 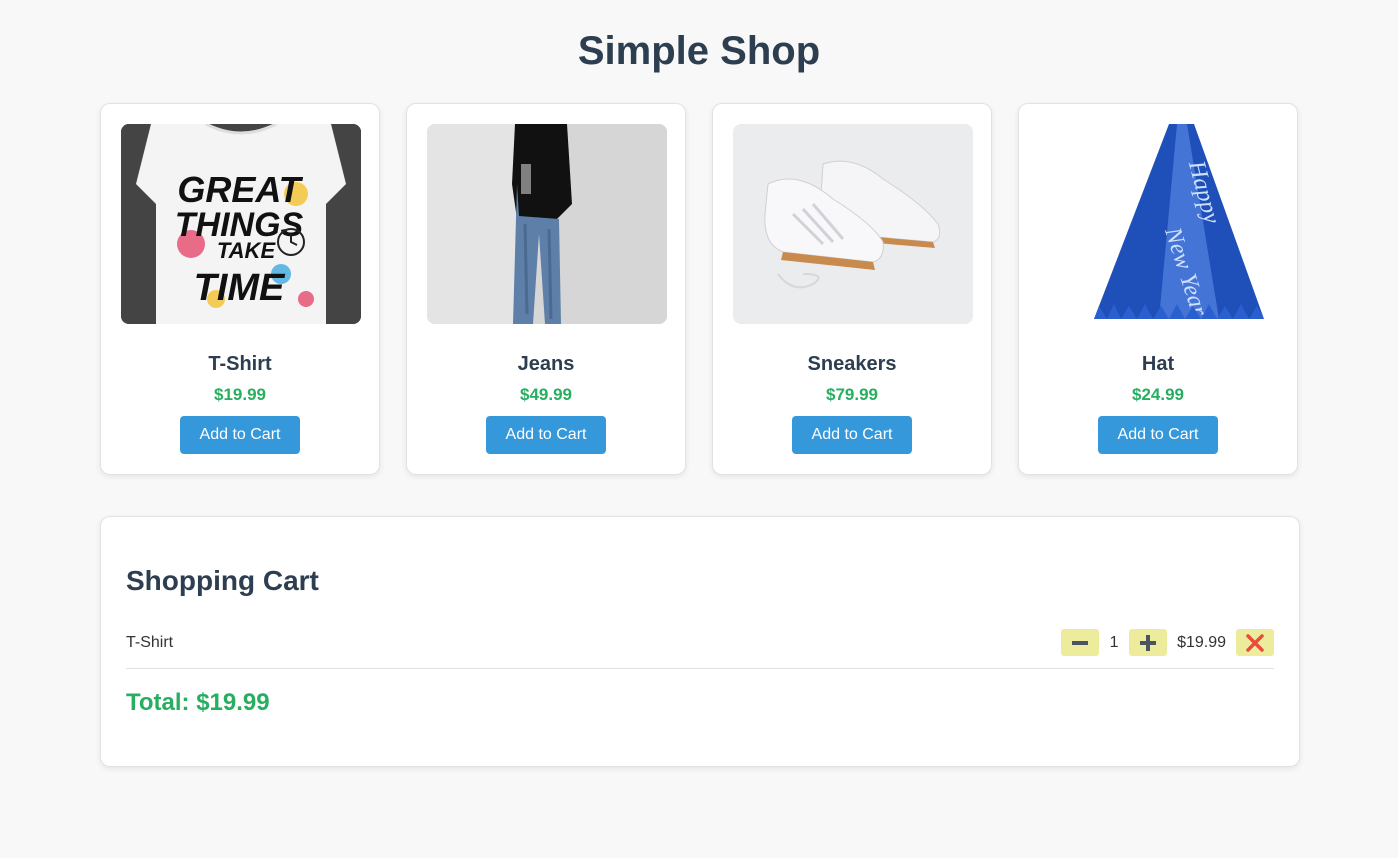 I want to click on add-to-cart-button-sneakers: Add to Cart, so click(x=852, y=435).